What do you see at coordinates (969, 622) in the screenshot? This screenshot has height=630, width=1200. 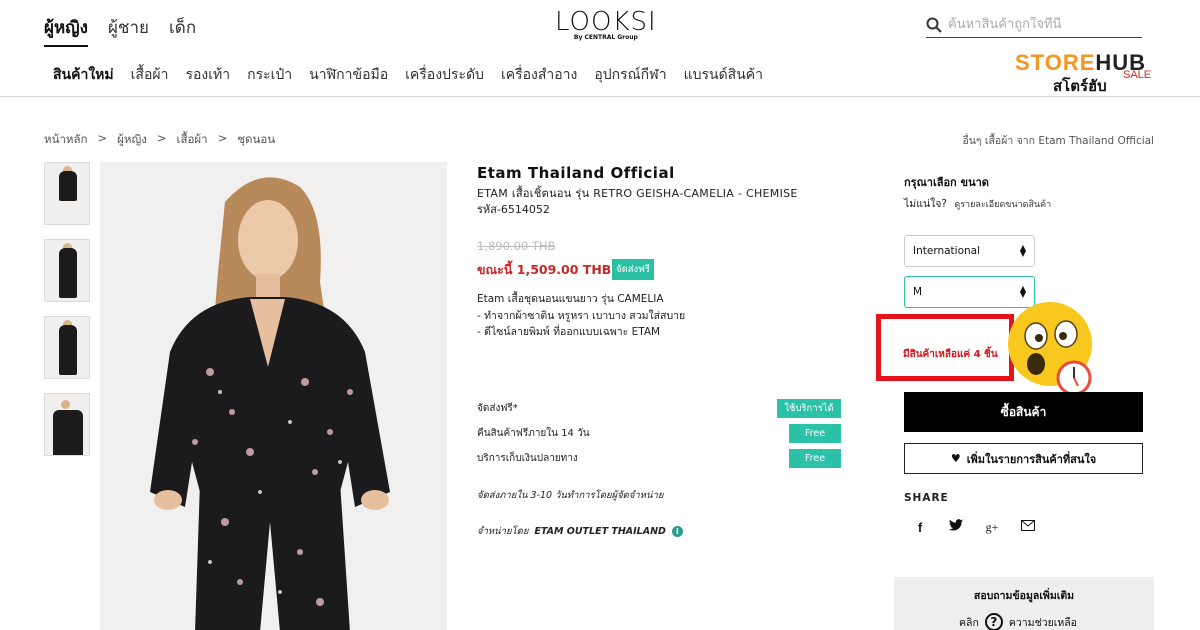 I see `help-prefix: คลิก` at bounding box center [969, 622].